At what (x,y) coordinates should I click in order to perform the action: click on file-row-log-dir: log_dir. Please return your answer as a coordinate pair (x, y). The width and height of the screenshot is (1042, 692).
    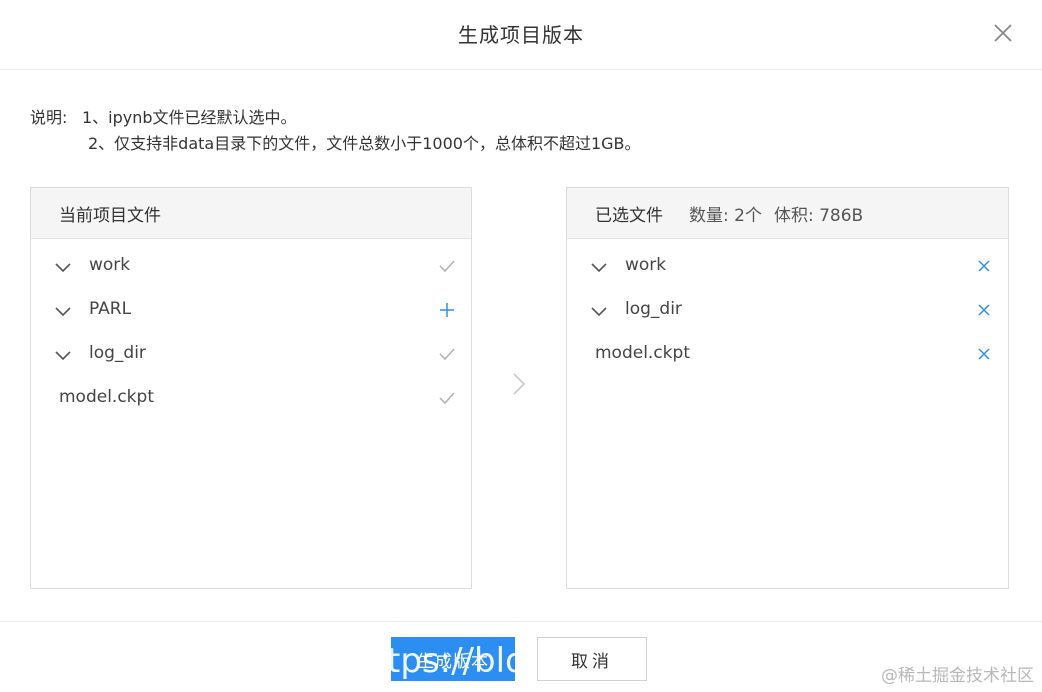
    Looking at the image, I should click on (251, 354).